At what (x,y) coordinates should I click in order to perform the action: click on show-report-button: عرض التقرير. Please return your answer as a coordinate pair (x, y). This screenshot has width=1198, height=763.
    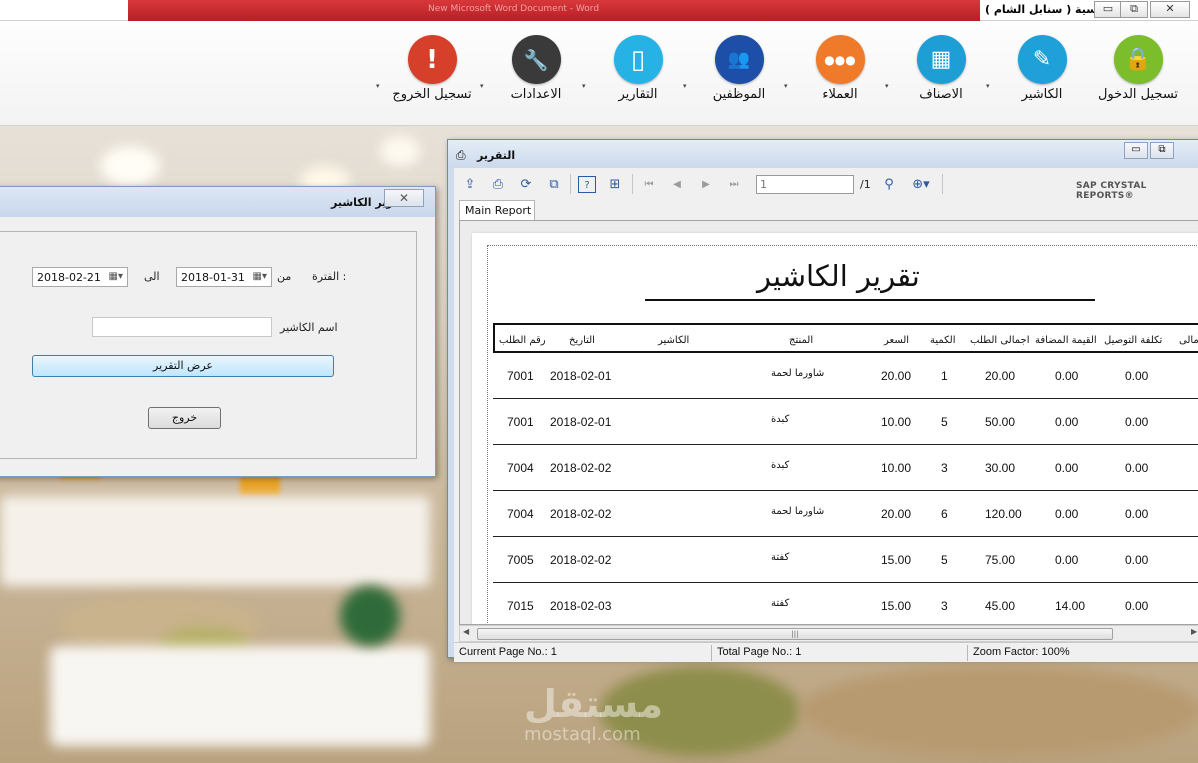
    Looking at the image, I should click on (183, 366).